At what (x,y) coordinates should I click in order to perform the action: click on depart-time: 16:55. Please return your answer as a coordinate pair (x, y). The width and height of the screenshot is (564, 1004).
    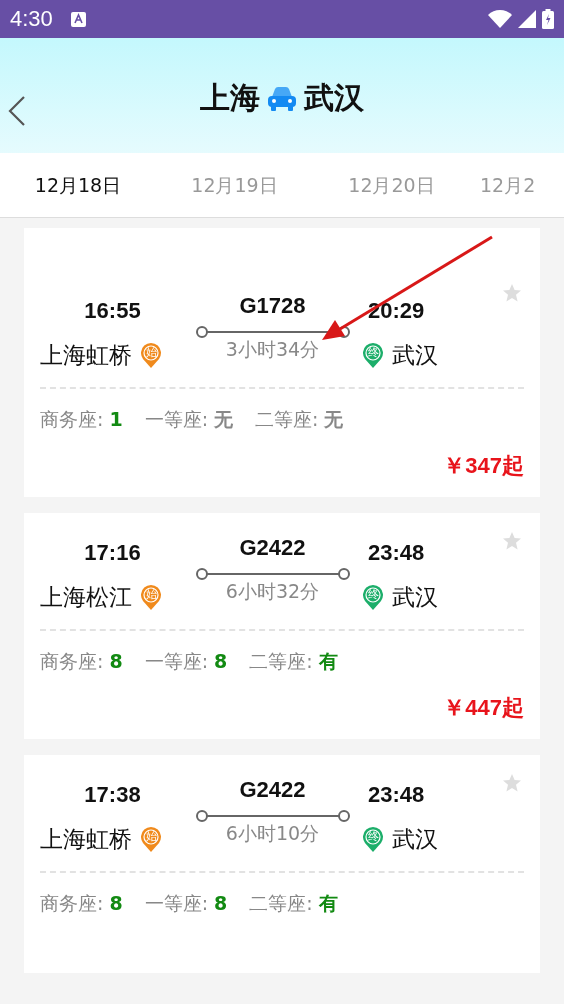
    Looking at the image, I should click on (112, 311).